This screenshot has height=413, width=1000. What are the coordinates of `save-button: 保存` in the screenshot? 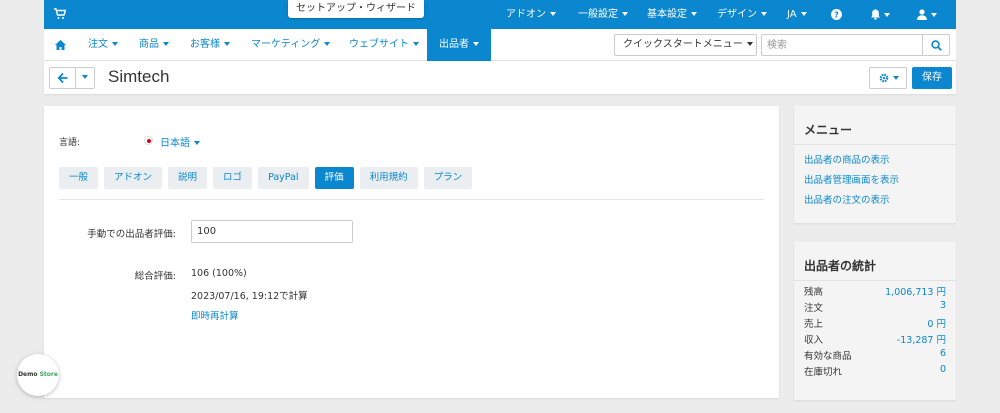 It's located at (932, 78).